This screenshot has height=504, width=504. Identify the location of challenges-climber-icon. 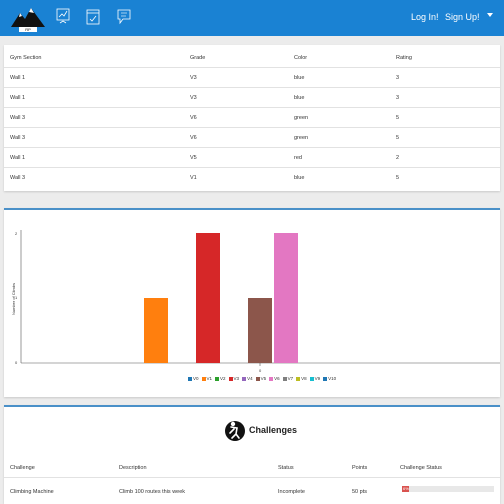
(235, 431).